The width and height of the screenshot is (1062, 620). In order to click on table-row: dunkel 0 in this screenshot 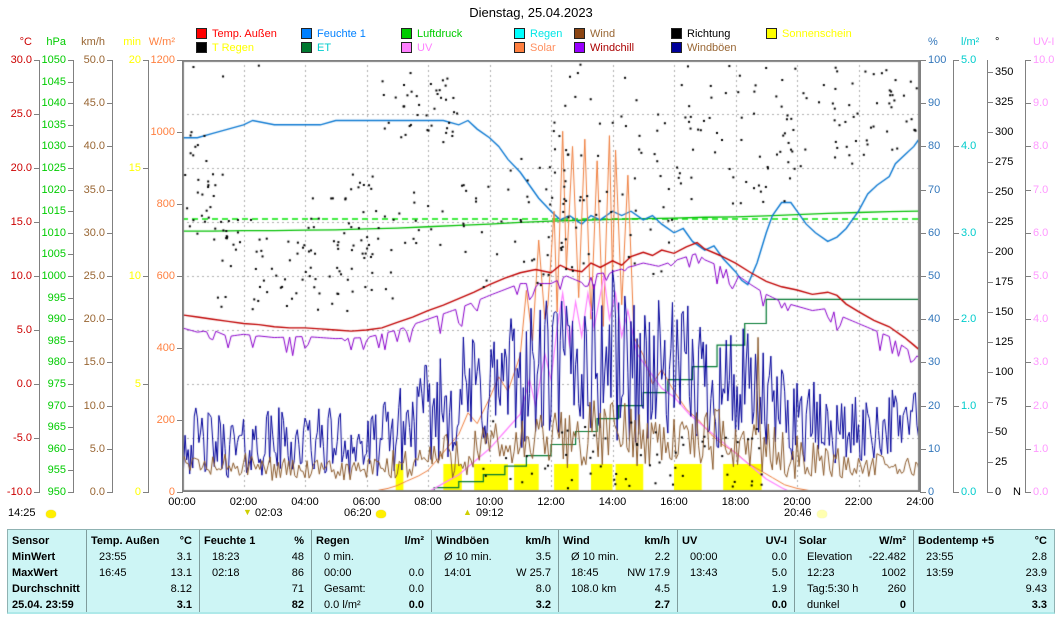, I will do `click(854, 605)`.